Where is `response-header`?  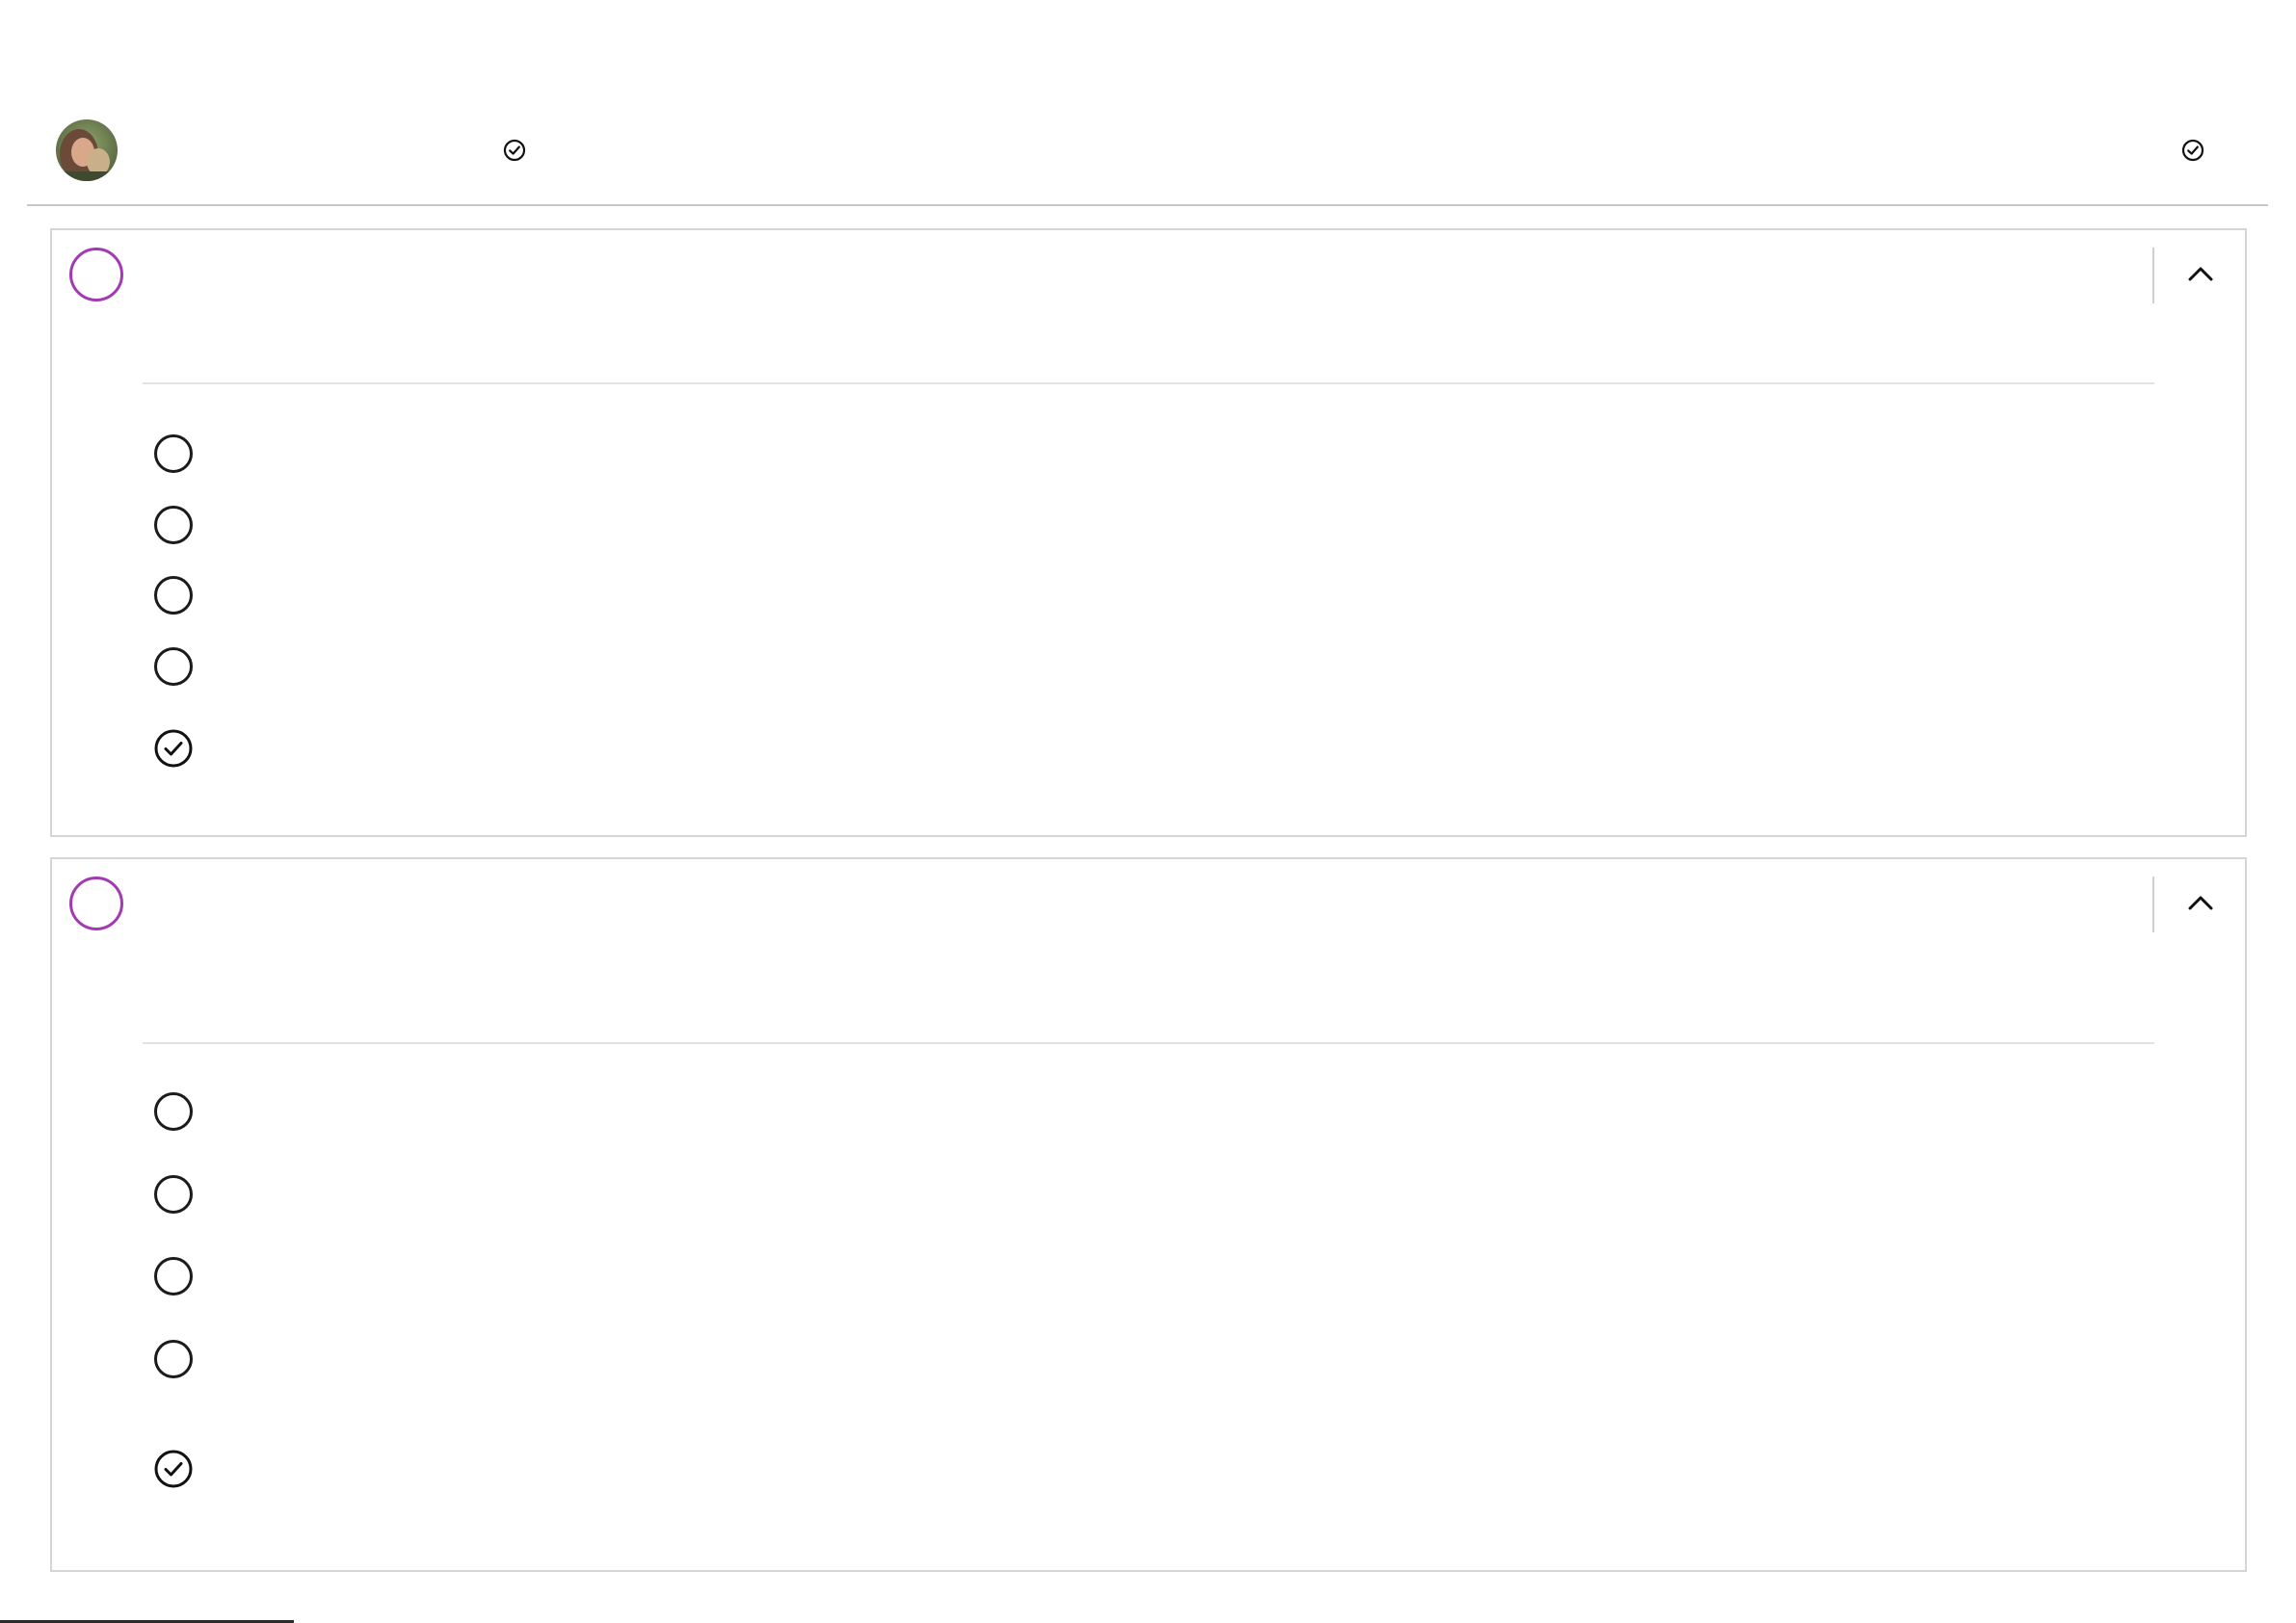
response-header is located at coordinates (1147, 103).